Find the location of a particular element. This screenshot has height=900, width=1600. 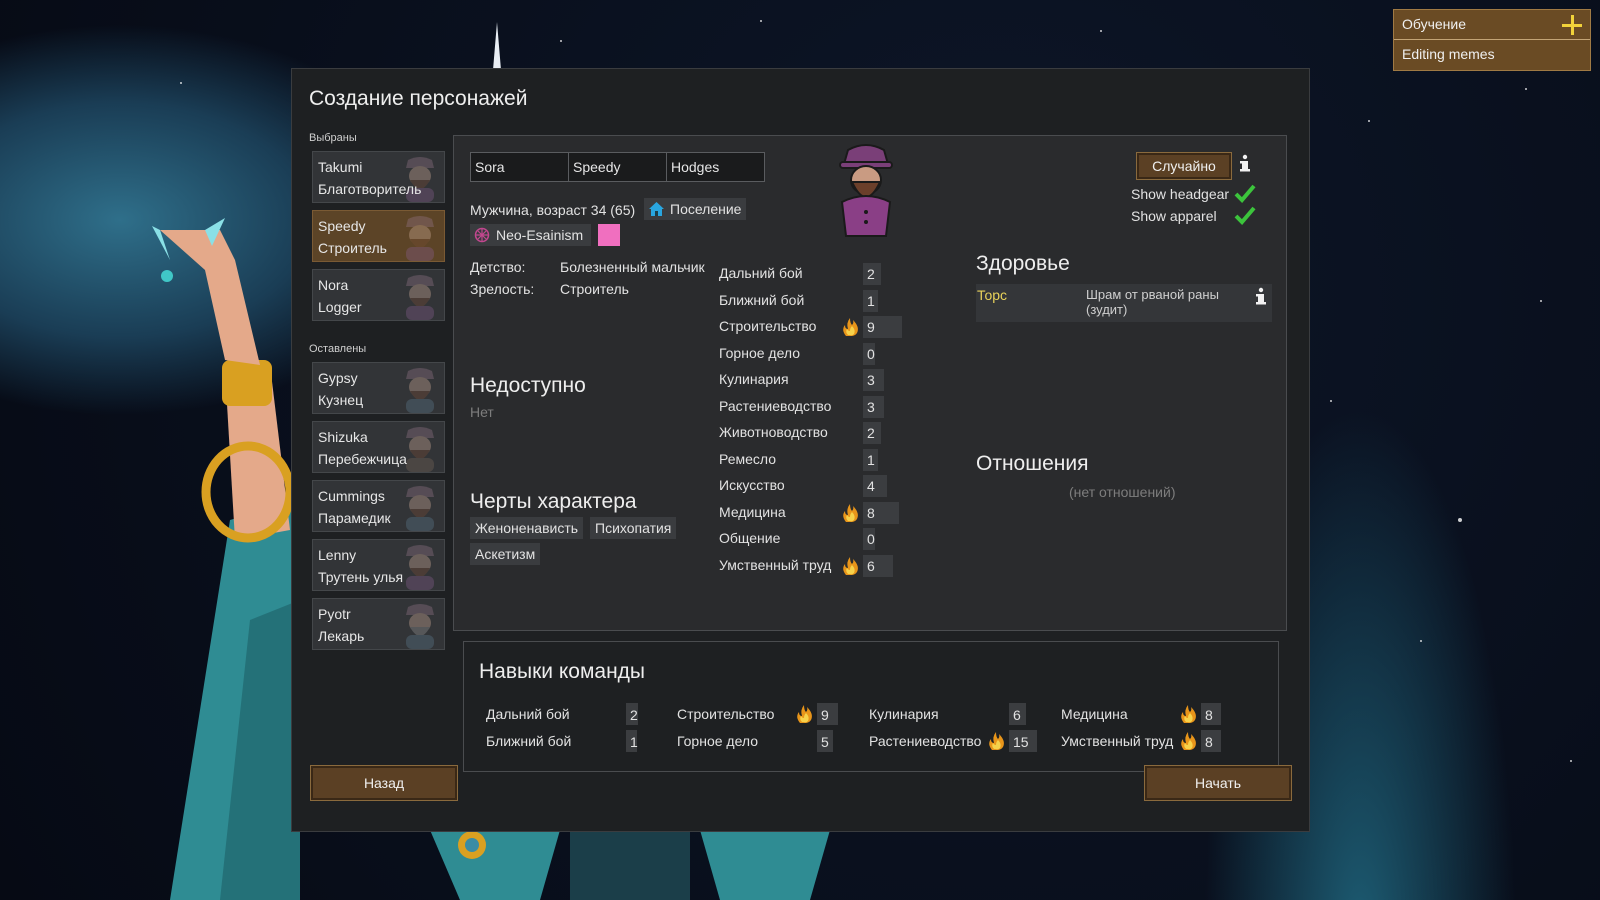

pawn-job: Строитель is located at coordinates (352, 248).